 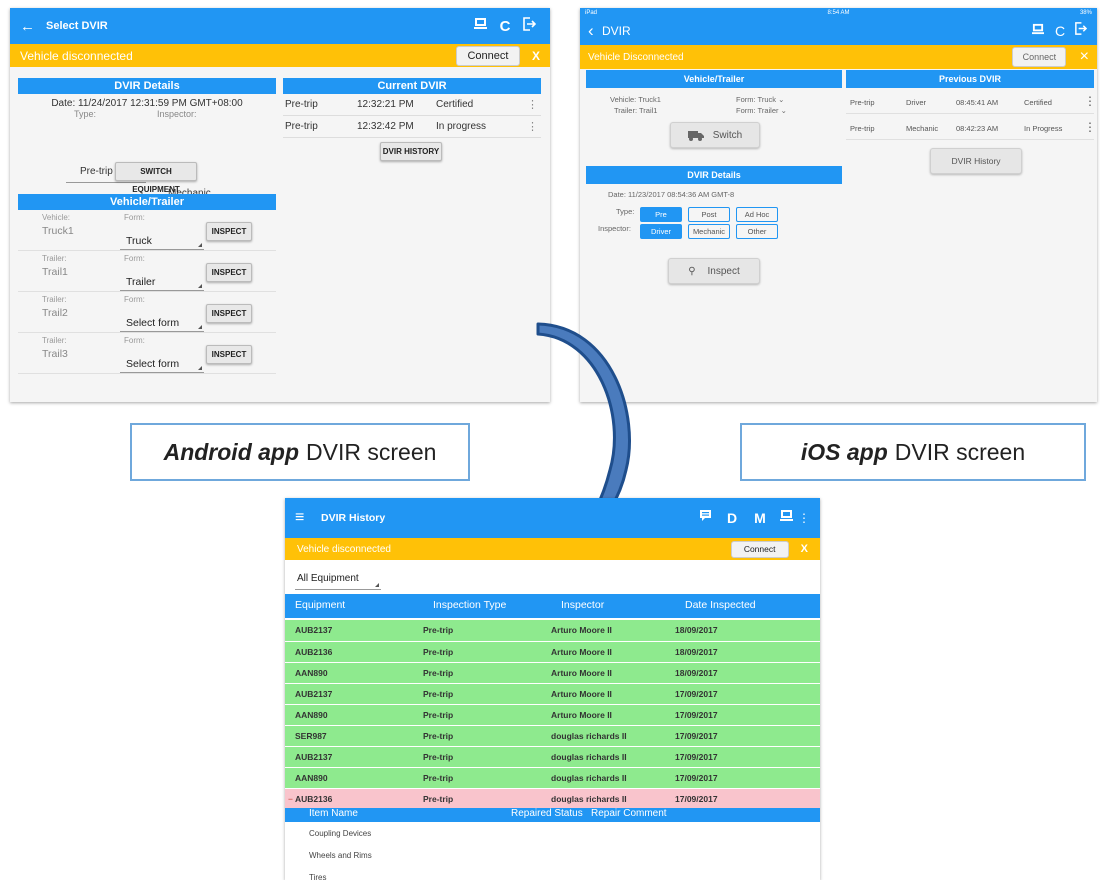 What do you see at coordinates (971, 101) in the screenshot?
I see `previous-dvir-row: Pre-trip Driver 08:45:41 AM Certified ⋮` at bounding box center [971, 101].